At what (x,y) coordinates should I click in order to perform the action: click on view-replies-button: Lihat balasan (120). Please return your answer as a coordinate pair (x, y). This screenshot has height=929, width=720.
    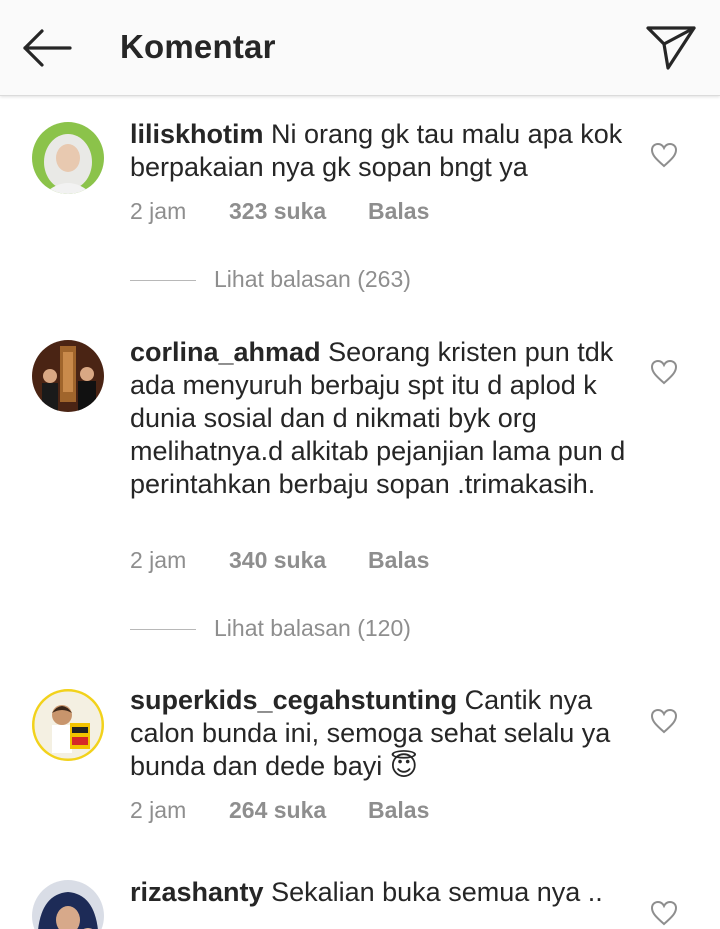
    Looking at the image, I should click on (330, 630).